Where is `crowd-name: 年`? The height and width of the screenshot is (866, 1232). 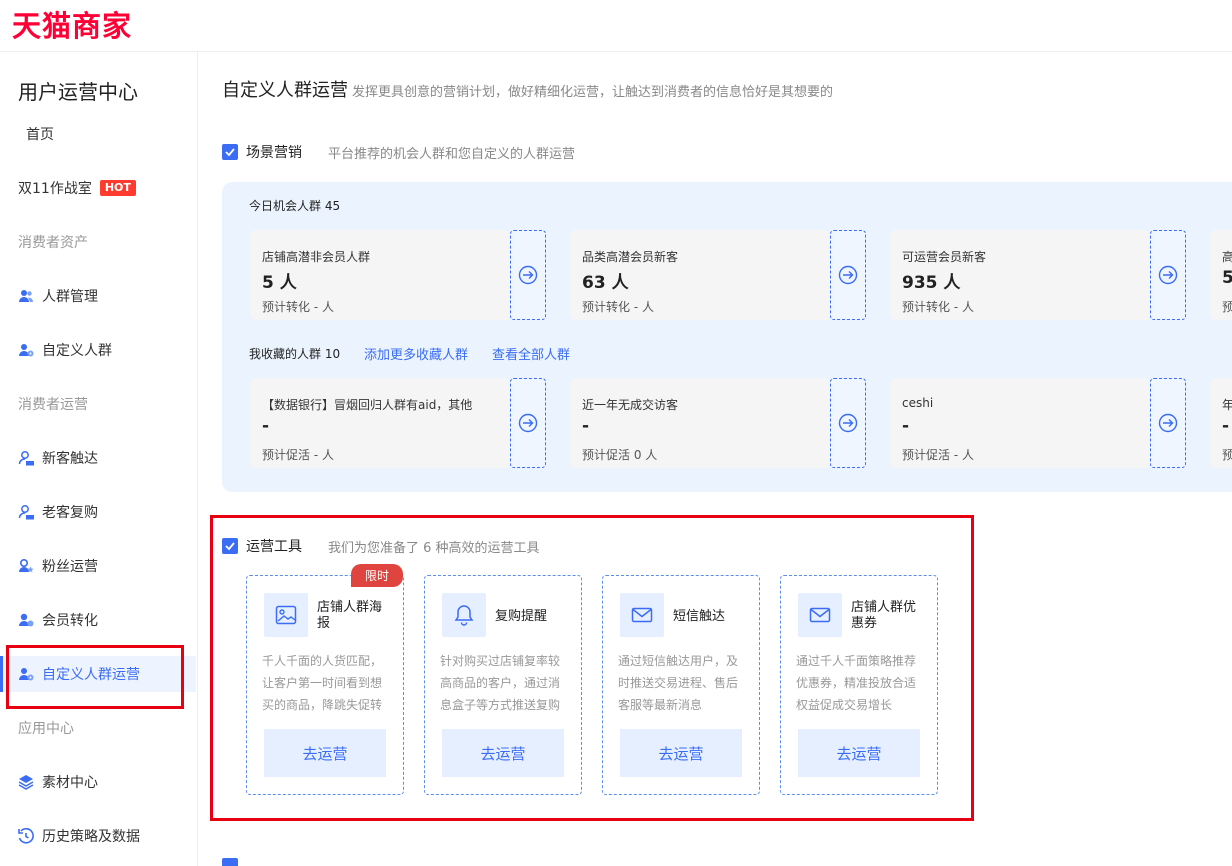 crowd-name: 年 is located at coordinates (1227, 405).